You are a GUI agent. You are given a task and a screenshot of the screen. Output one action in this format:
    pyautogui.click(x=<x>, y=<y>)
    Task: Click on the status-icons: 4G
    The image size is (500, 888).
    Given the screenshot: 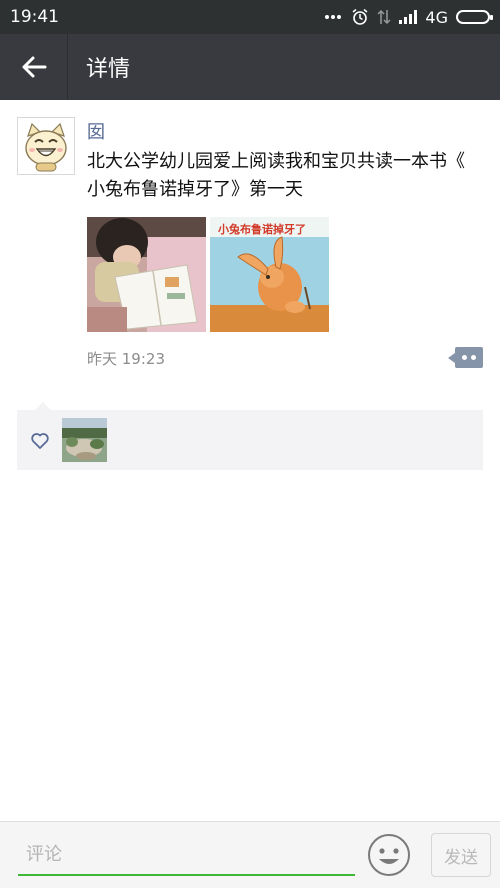 What is the action you would take?
    pyautogui.click(x=409, y=17)
    